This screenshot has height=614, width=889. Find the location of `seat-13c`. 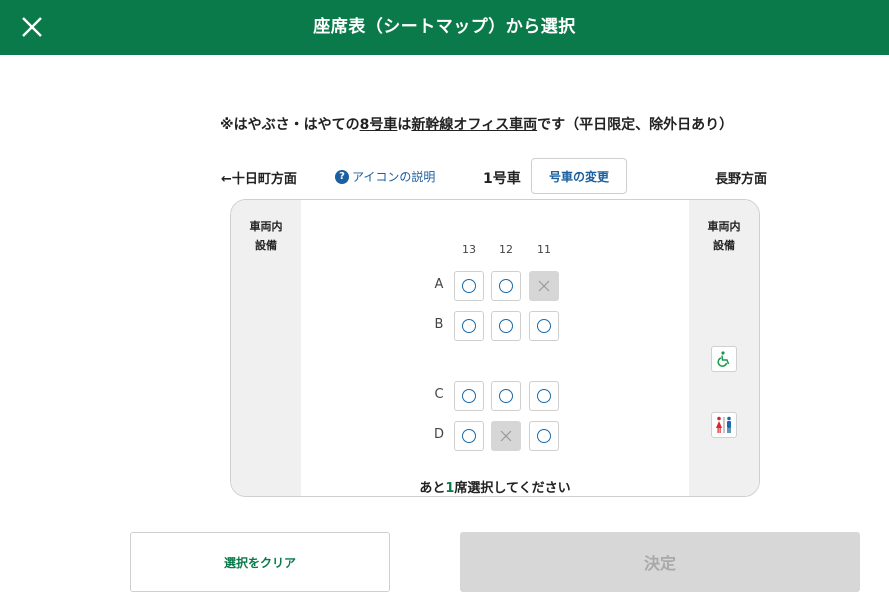

seat-13c is located at coordinates (469, 396).